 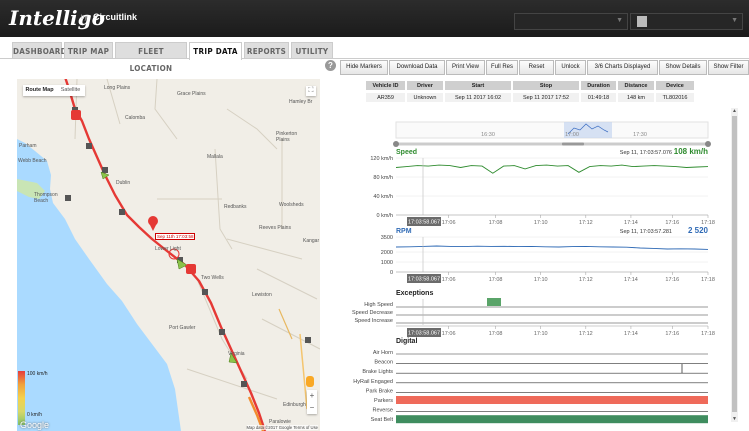 I want to click on logo: Intelligo, so click(x=57, y=18).